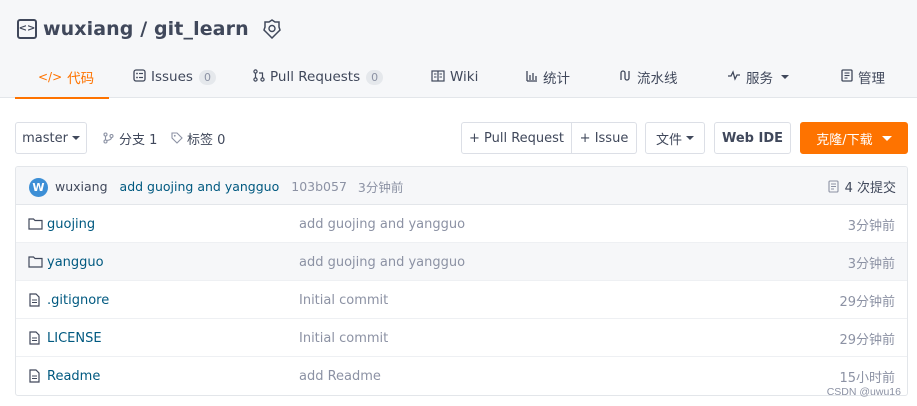  I want to click on manage-icon, so click(847, 77).